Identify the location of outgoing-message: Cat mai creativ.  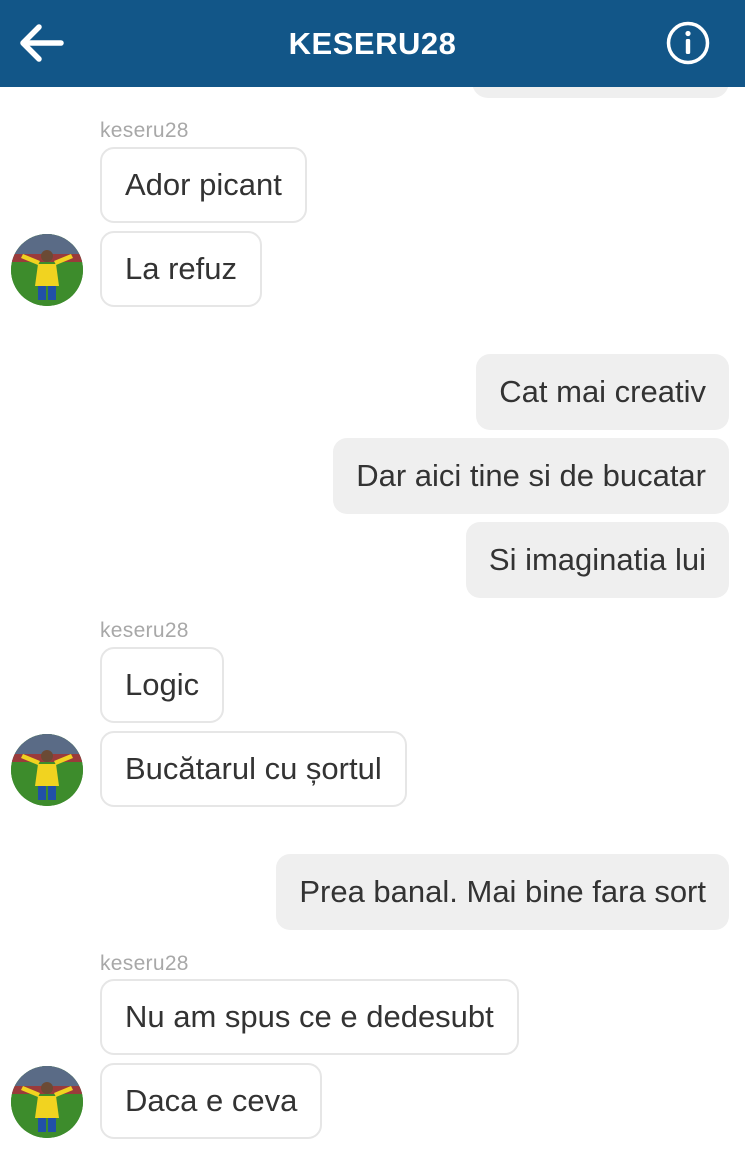
(602, 392).